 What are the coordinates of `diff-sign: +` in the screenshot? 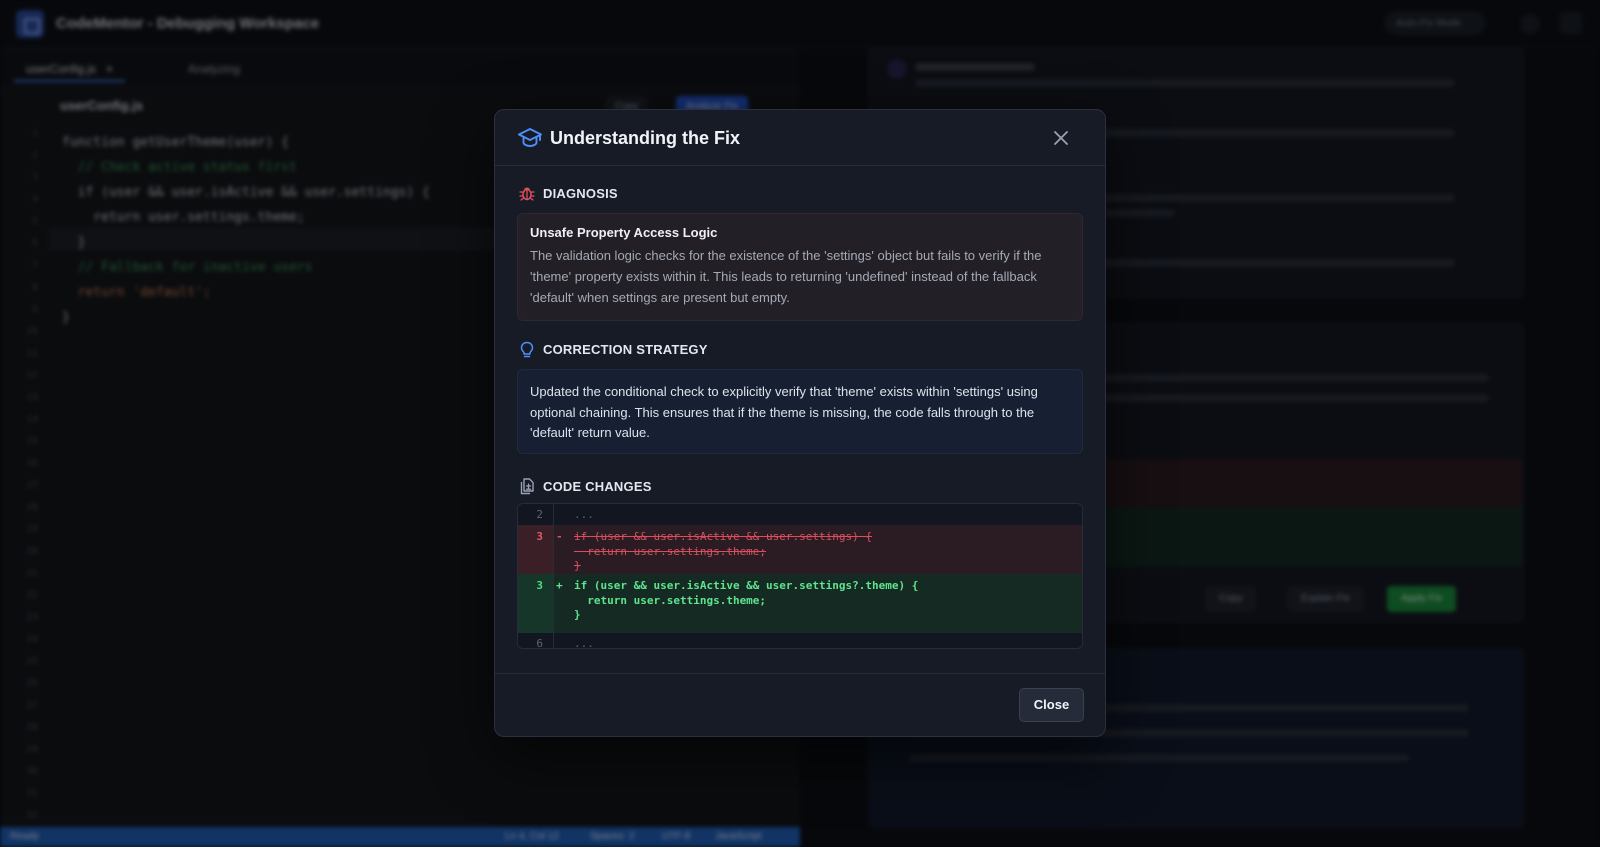 It's located at (559, 585).